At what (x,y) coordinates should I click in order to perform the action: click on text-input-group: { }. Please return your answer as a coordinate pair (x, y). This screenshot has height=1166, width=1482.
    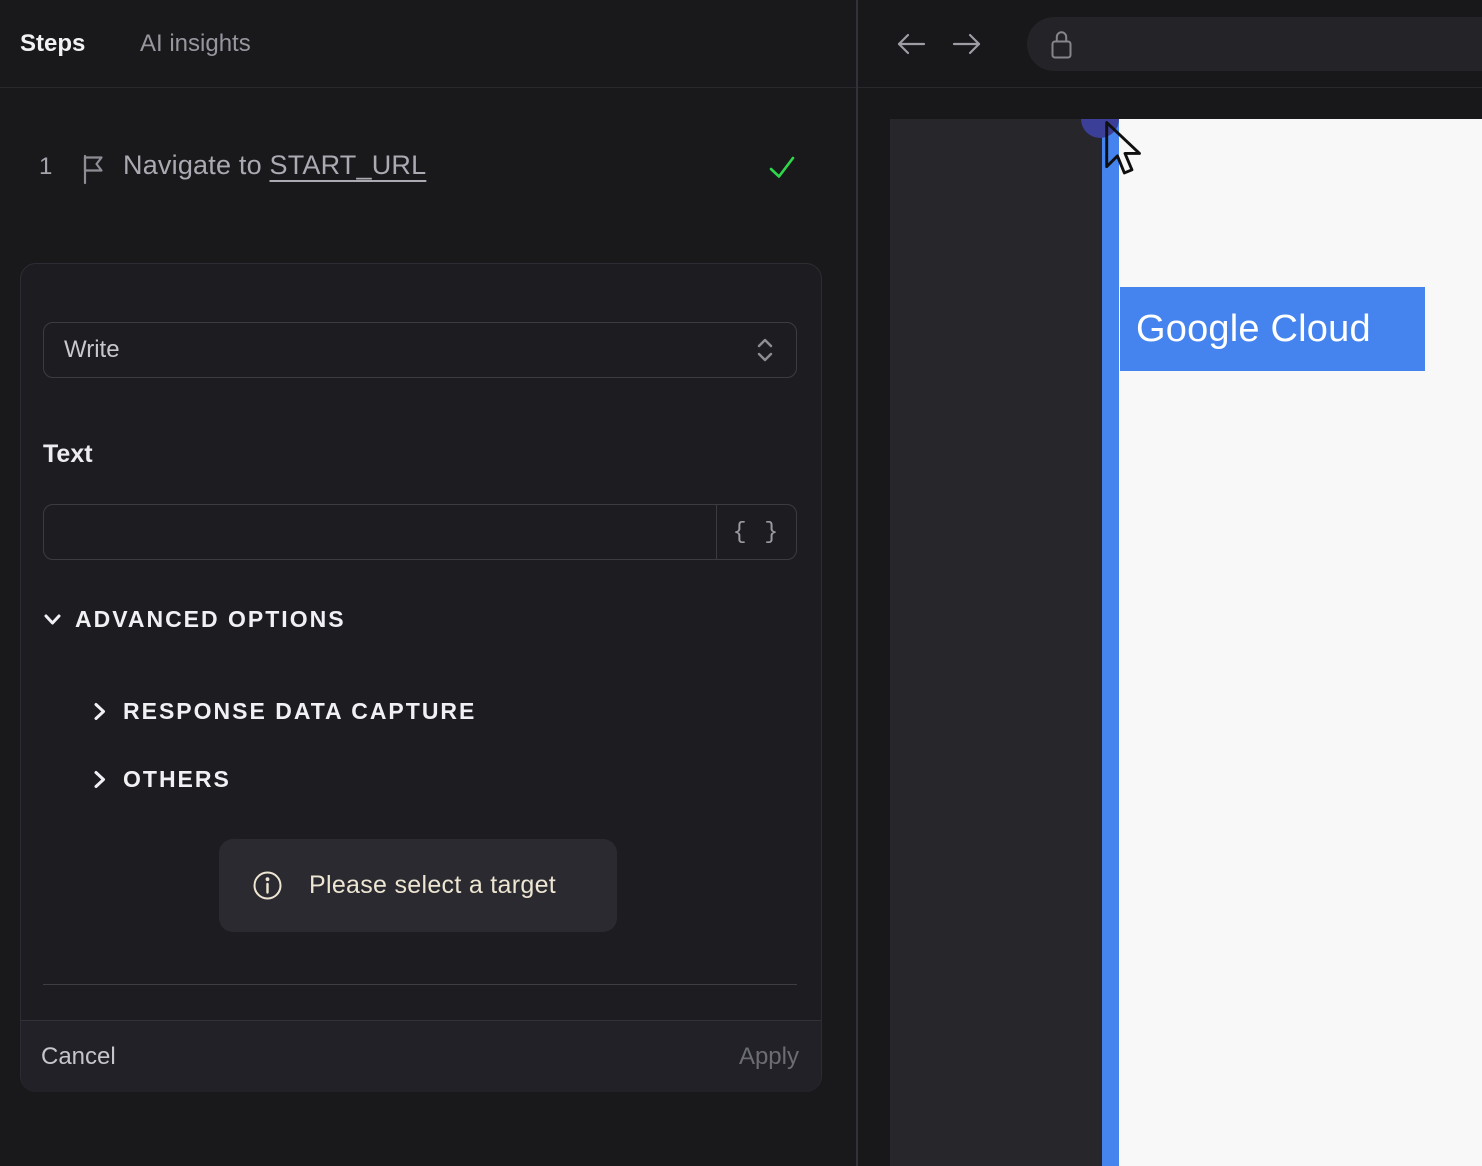
    Looking at the image, I should click on (420, 532).